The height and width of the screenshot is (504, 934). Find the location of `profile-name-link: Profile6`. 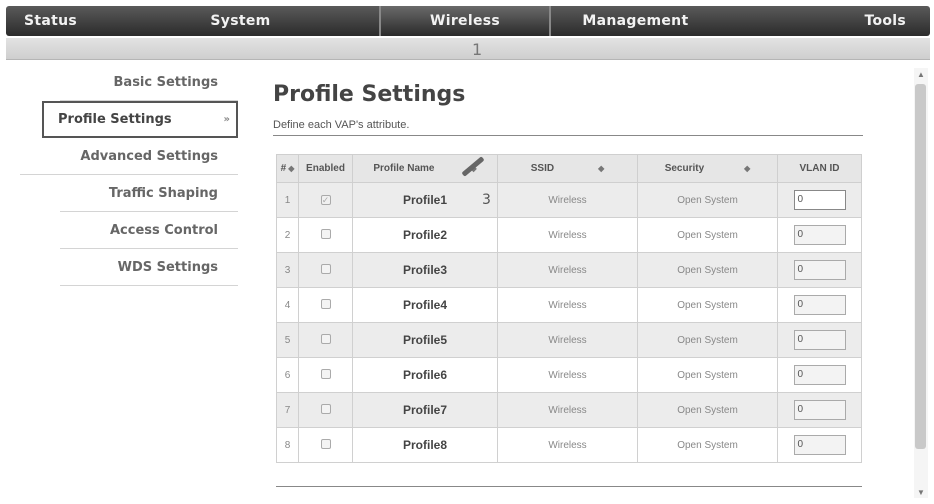

profile-name-link: Profile6 is located at coordinates (425, 375).